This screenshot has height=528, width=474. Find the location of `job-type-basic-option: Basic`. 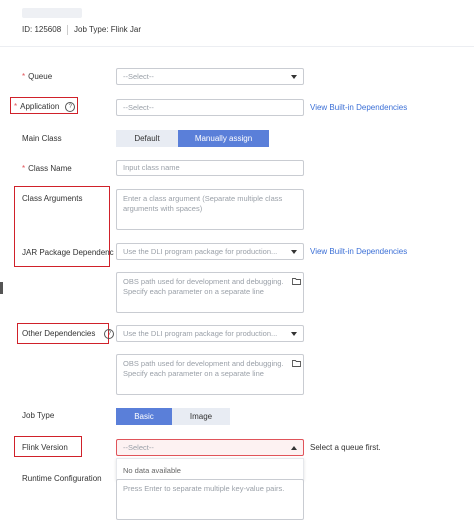

job-type-basic-option: Basic is located at coordinates (144, 416).